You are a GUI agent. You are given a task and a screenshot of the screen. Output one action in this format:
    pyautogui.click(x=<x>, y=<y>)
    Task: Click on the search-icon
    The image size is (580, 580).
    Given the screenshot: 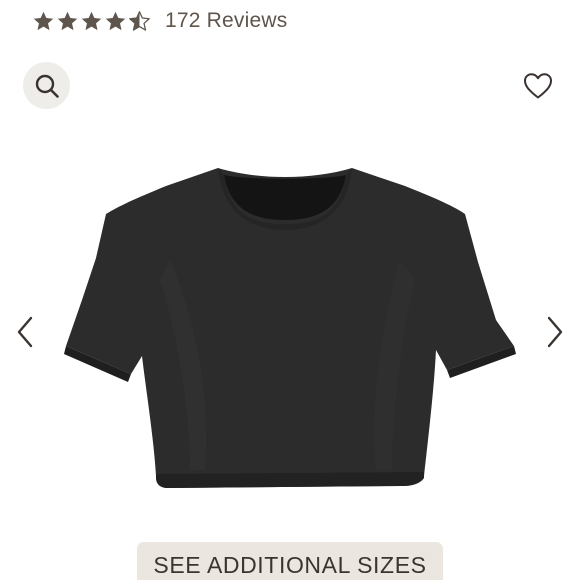 What is the action you would take?
    pyautogui.click(x=47, y=86)
    